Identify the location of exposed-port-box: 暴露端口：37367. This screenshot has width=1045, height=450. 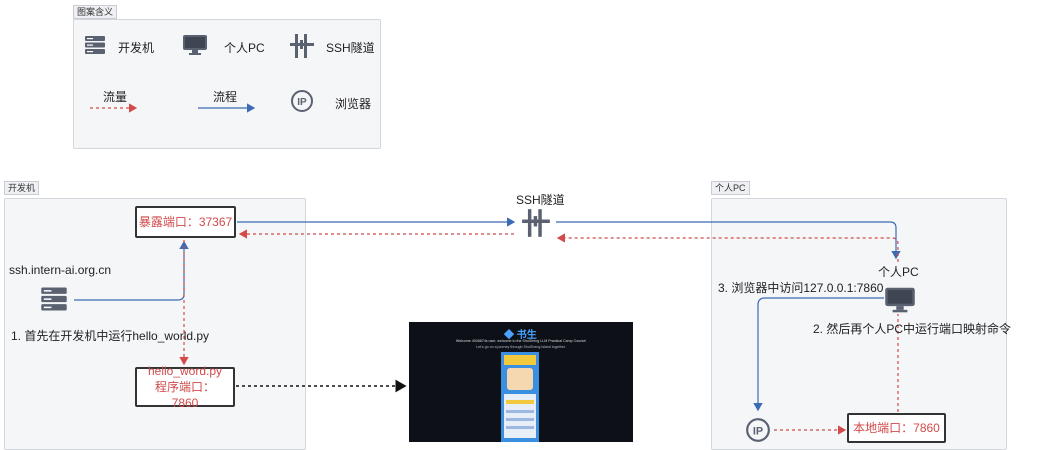
(185, 222).